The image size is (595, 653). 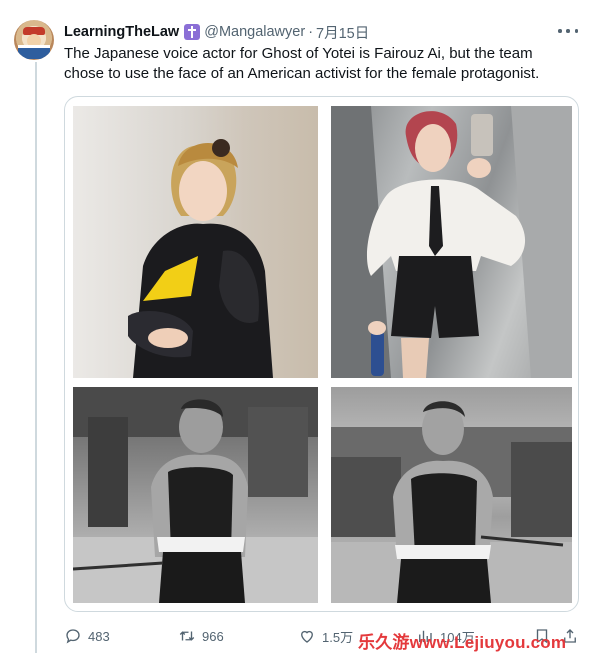 I want to click on like-icon, so click(x=307, y=636).